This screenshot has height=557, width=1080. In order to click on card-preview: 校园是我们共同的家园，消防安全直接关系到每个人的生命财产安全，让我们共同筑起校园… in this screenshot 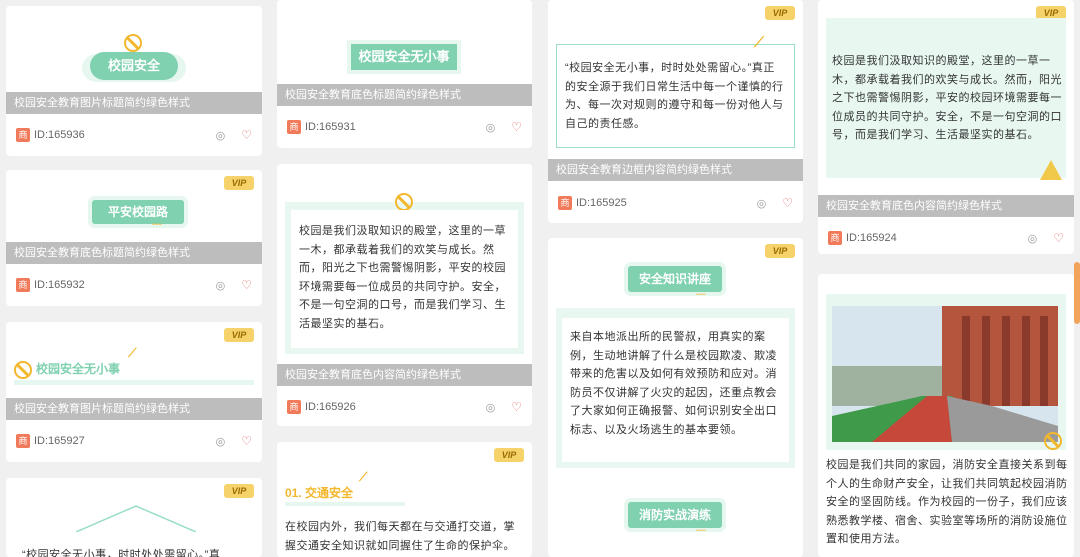, I will do `click(946, 415)`.